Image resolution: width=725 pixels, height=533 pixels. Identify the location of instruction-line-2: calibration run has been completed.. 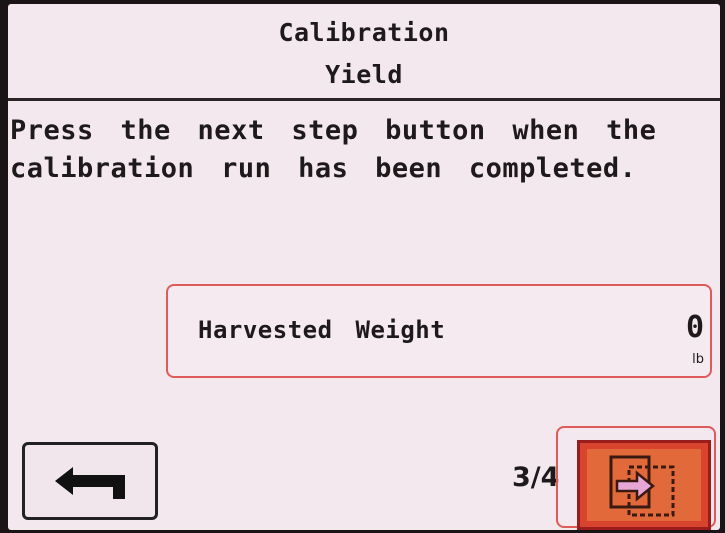
(323, 168).